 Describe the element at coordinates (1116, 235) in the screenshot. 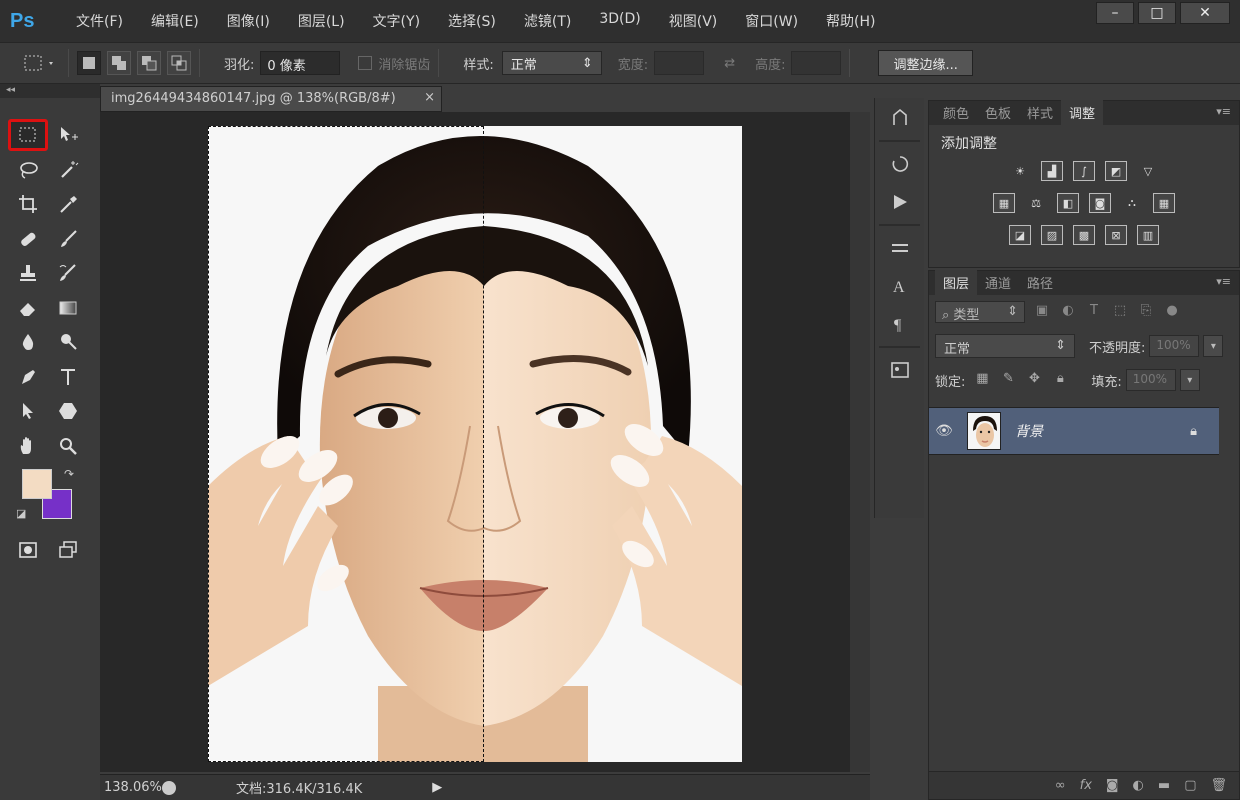

I see `selective-color-icon: ⊠` at that location.